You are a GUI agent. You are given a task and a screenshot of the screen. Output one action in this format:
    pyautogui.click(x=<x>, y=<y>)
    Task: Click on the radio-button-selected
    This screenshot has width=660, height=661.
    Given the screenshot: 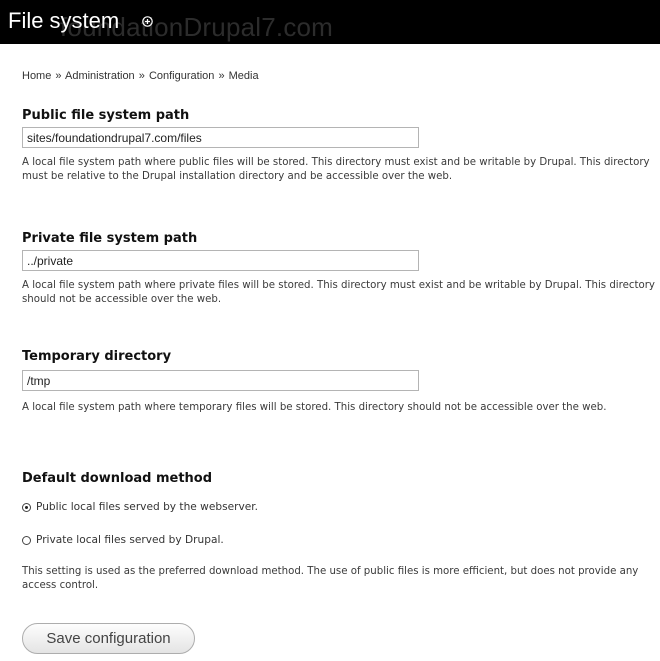 What is the action you would take?
    pyautogui.click(x=26, y=507)
    